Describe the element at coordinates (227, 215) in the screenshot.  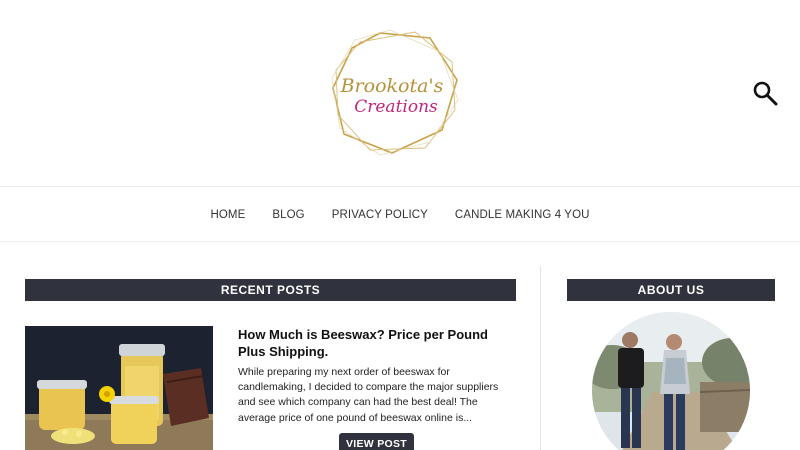
I see `nav-item-home: HOME` at that location.